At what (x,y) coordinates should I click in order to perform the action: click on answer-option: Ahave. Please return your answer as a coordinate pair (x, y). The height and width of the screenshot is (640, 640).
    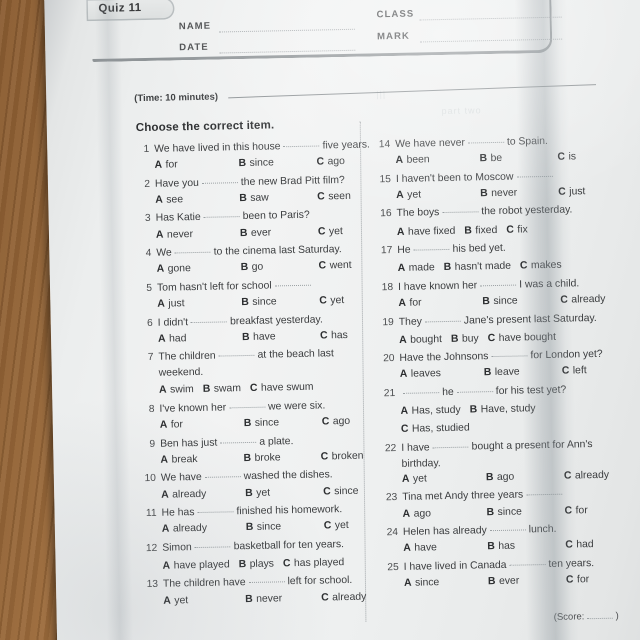
    Looking at the image, I should click on (445, 548).